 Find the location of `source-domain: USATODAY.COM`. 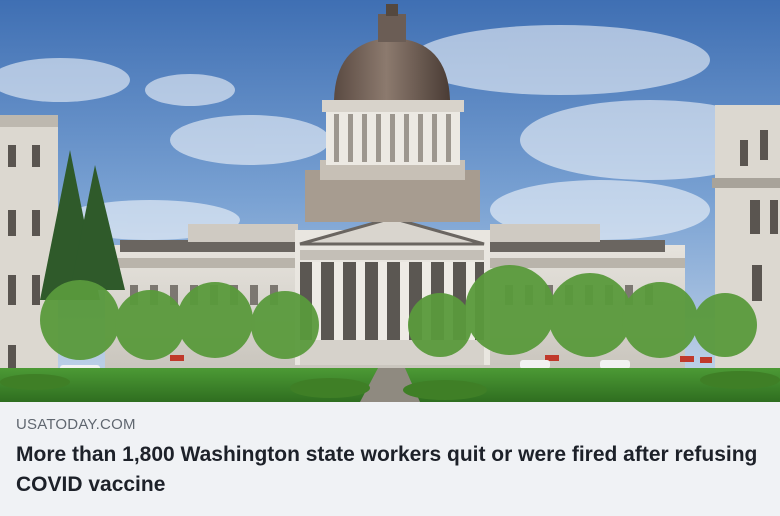

source-domain: USATODAY.COM is located at coordinates (76, 424).